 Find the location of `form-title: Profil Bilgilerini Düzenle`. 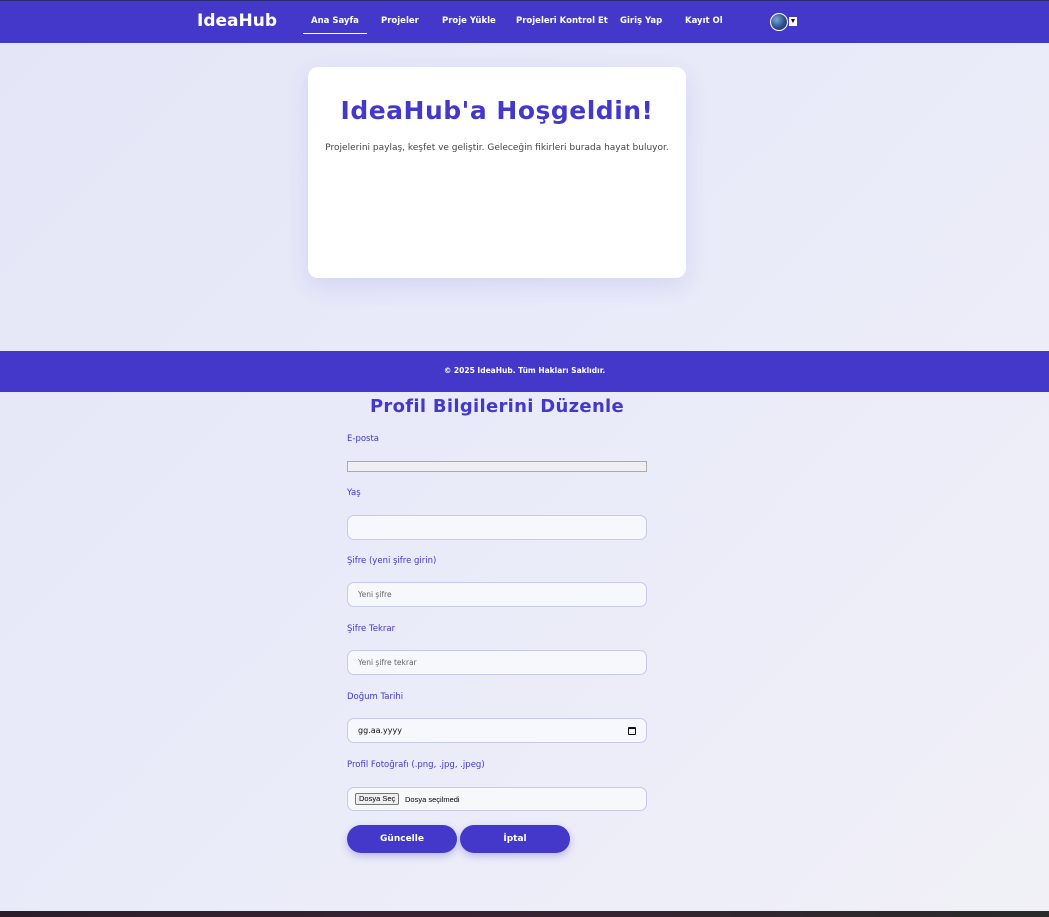

form-title: Profil Bilgilerini Düzenle is located at coordinates (497, 406).